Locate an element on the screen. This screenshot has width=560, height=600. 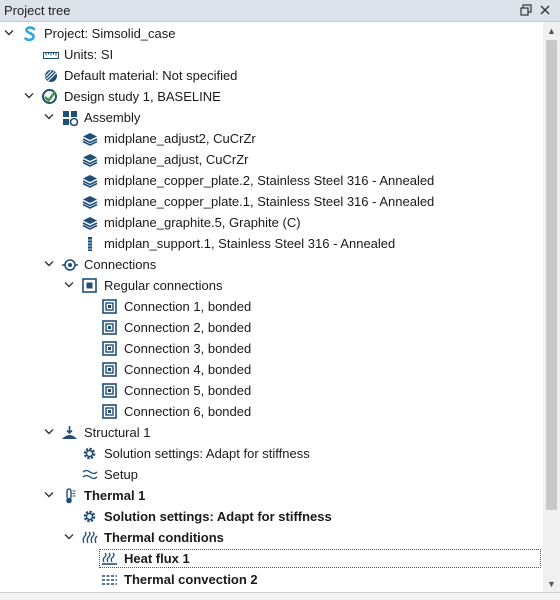
tree-label: Connection 6, bonded is located at coordinates (188, 411).